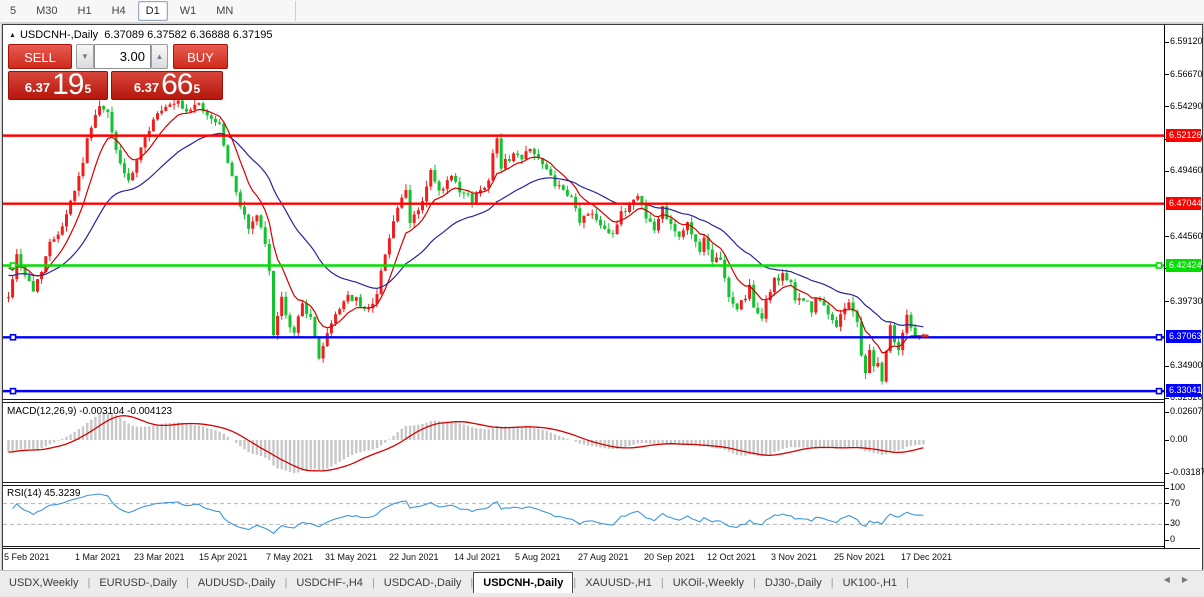 Image resolution: width=1204 pixels, height=597 pixels. Describe the element at coordinates (732, 557) in the screenshot. I see `date-label: 12 Oct 2021` at that location.